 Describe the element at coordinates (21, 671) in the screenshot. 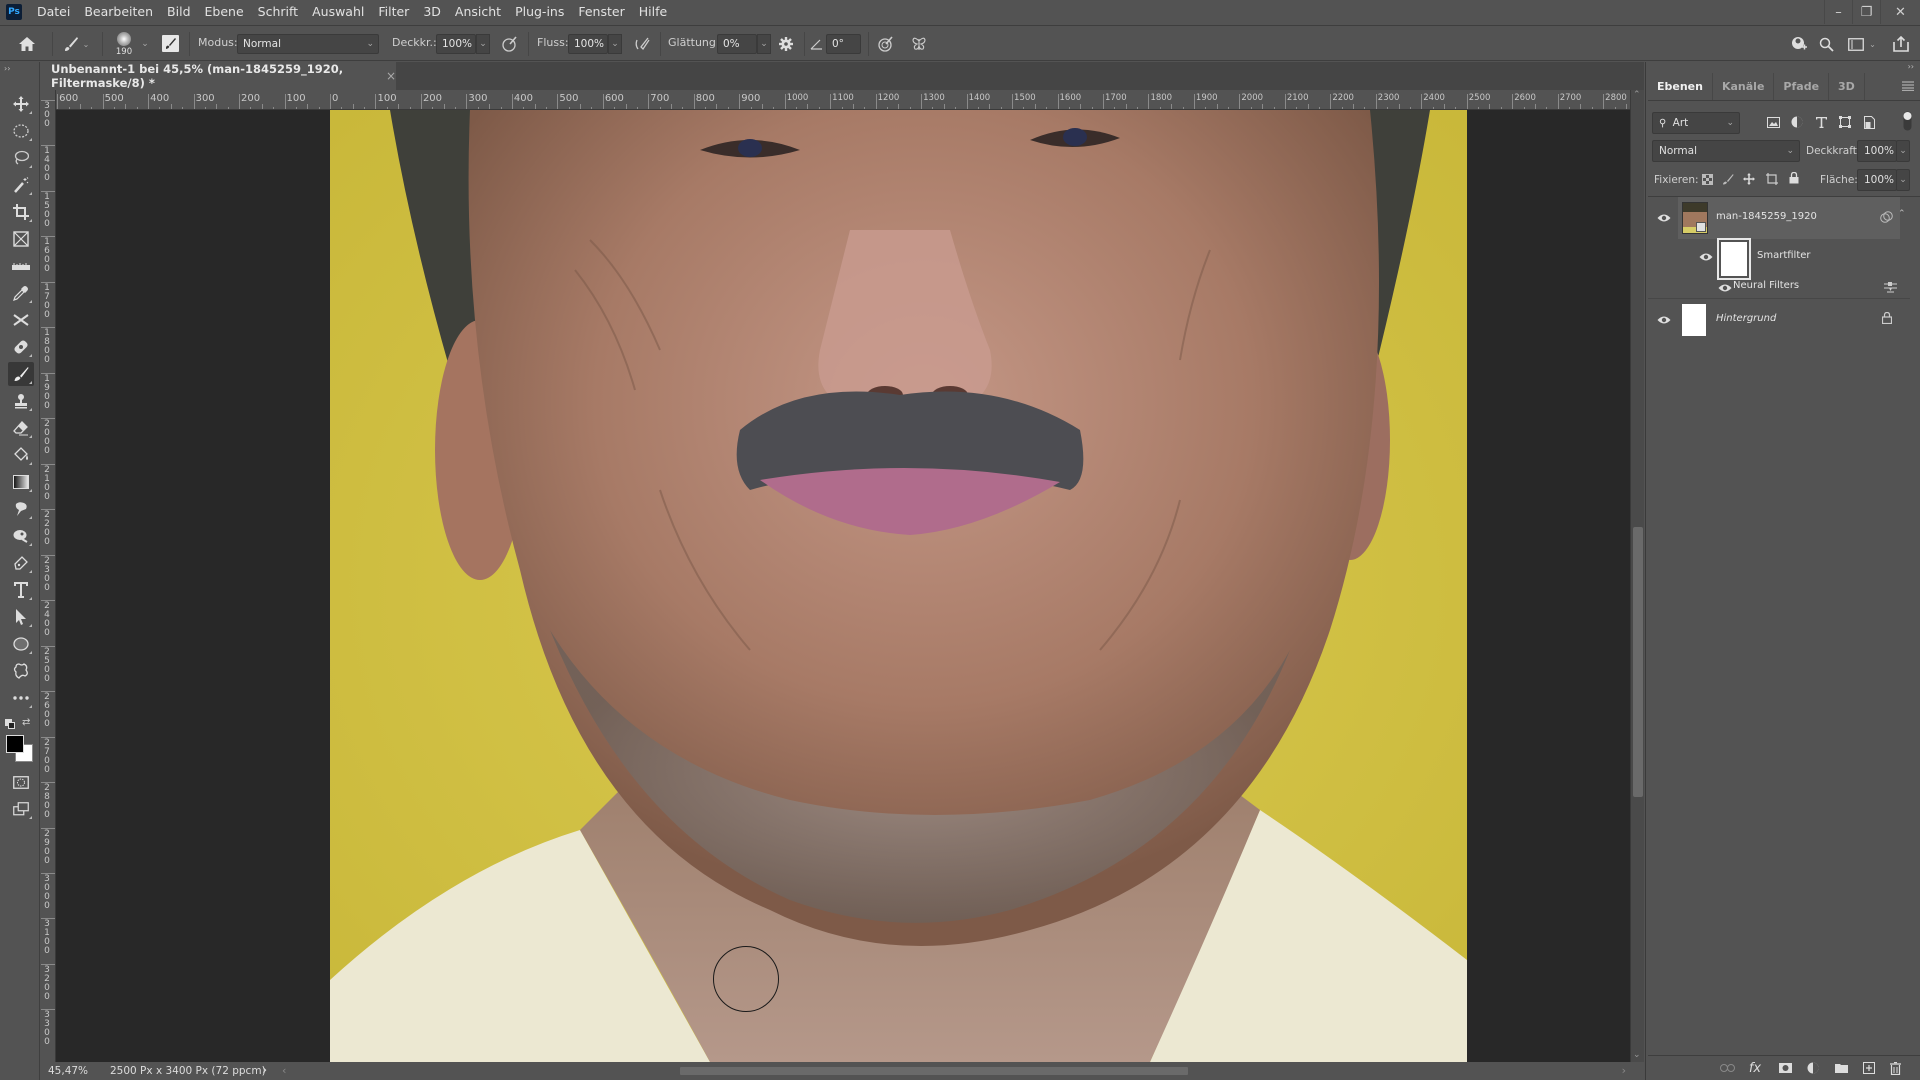

I see `custom-shape-tool` at that location.